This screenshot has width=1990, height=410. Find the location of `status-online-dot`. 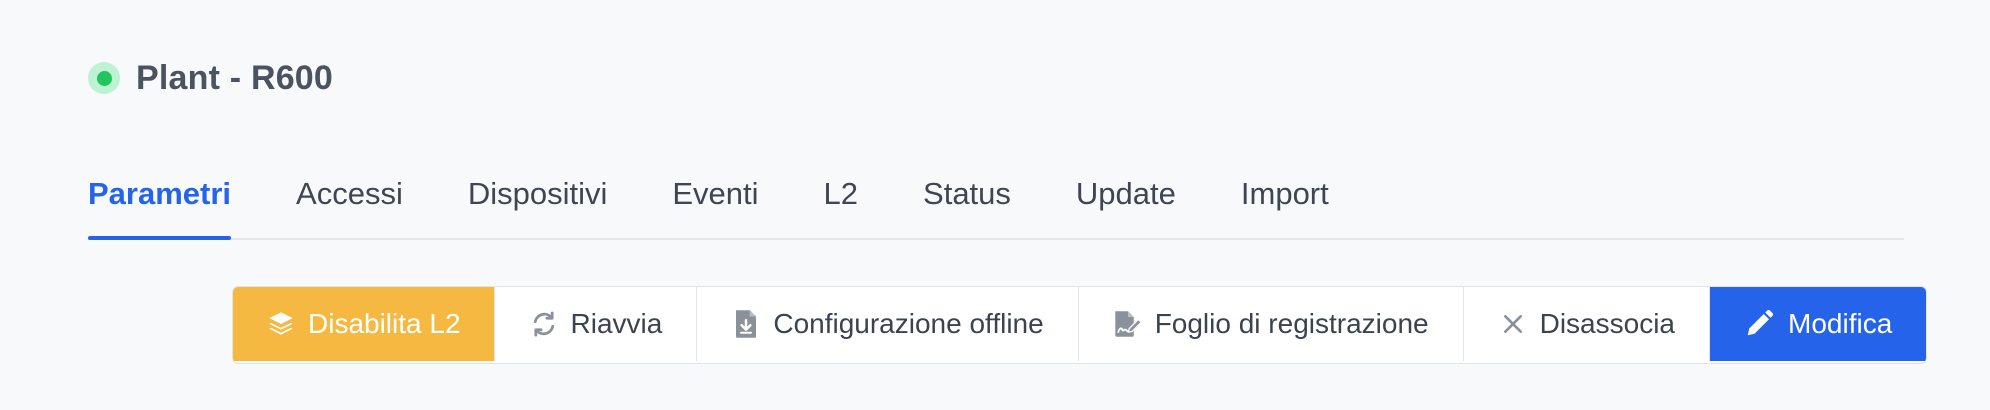

status-online-dot is located at coordinates (104, 78).